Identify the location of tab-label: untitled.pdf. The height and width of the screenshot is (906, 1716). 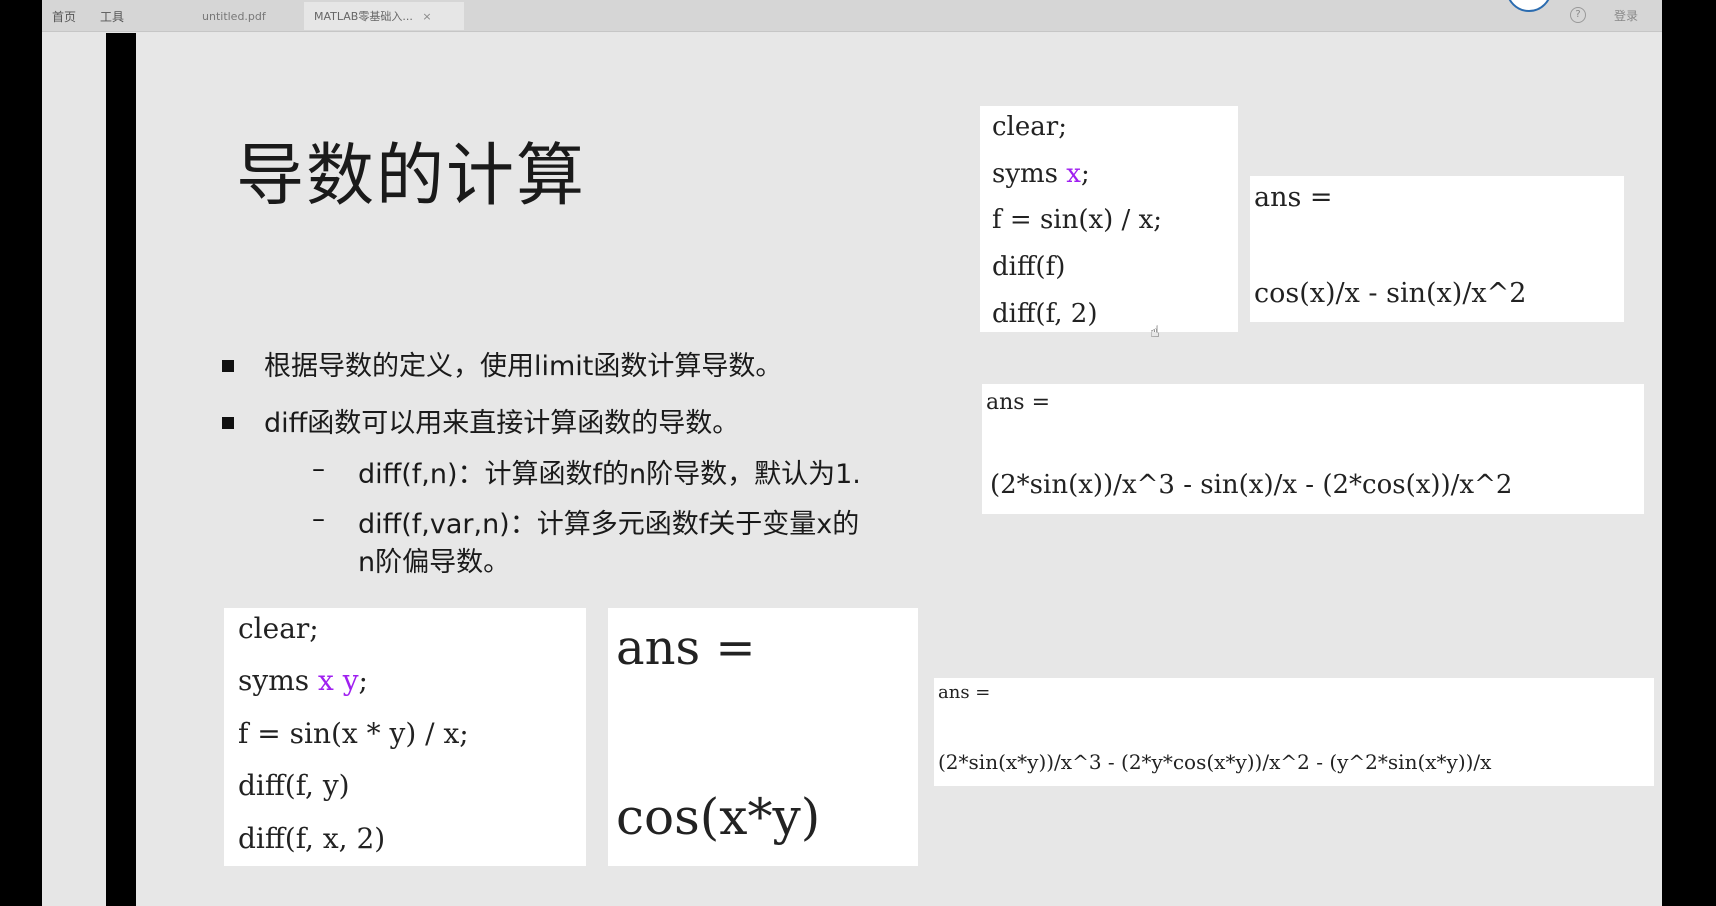
(234, 16).